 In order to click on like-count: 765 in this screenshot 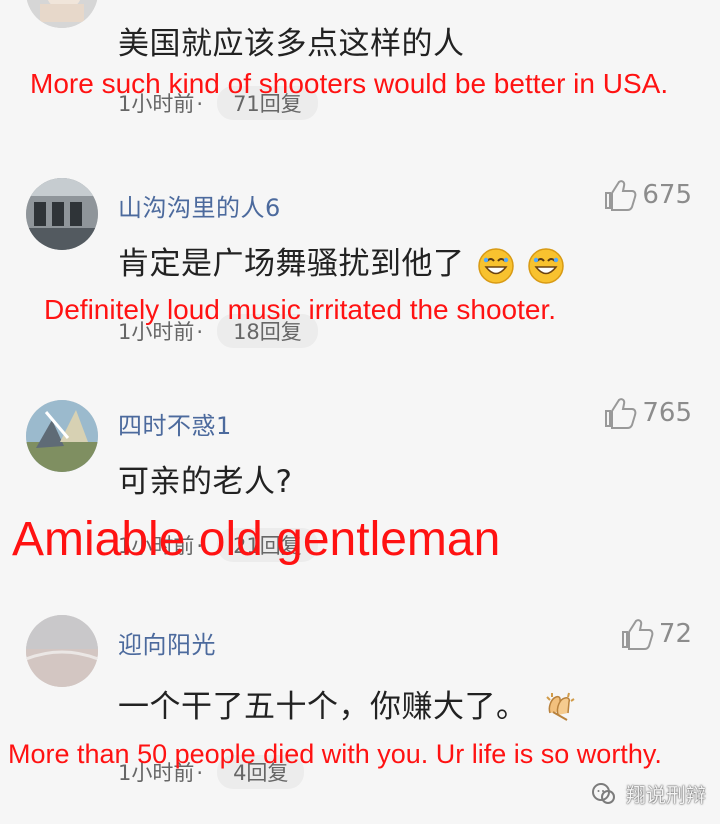, I will do `click(667, 413)`.